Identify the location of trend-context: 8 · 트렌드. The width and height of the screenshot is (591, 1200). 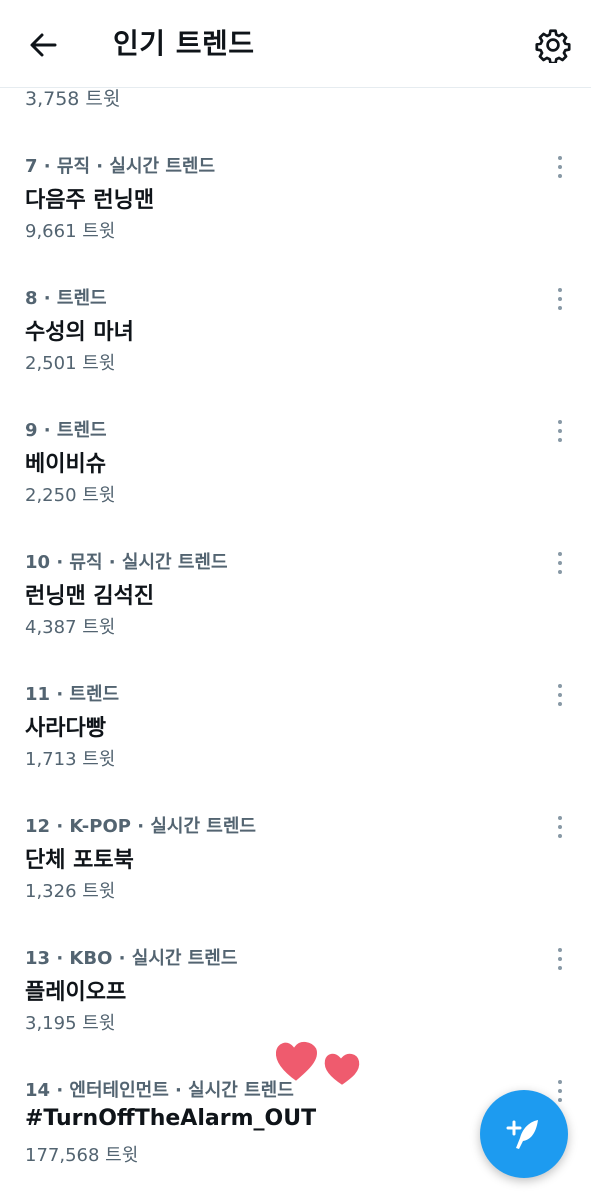
(66, 298).